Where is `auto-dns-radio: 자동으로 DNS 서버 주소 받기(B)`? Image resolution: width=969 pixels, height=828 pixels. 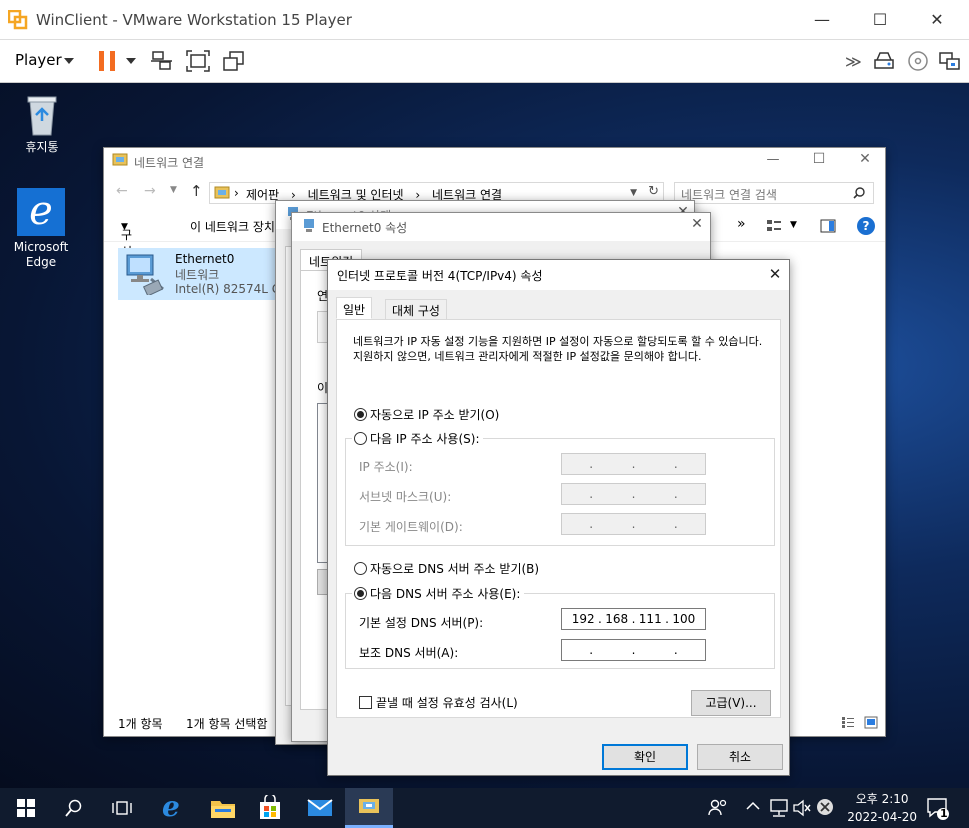 auto-dns-radio: 자동으로 DNS 서버 주소 받기(B) is located at coordinates (446, 568).